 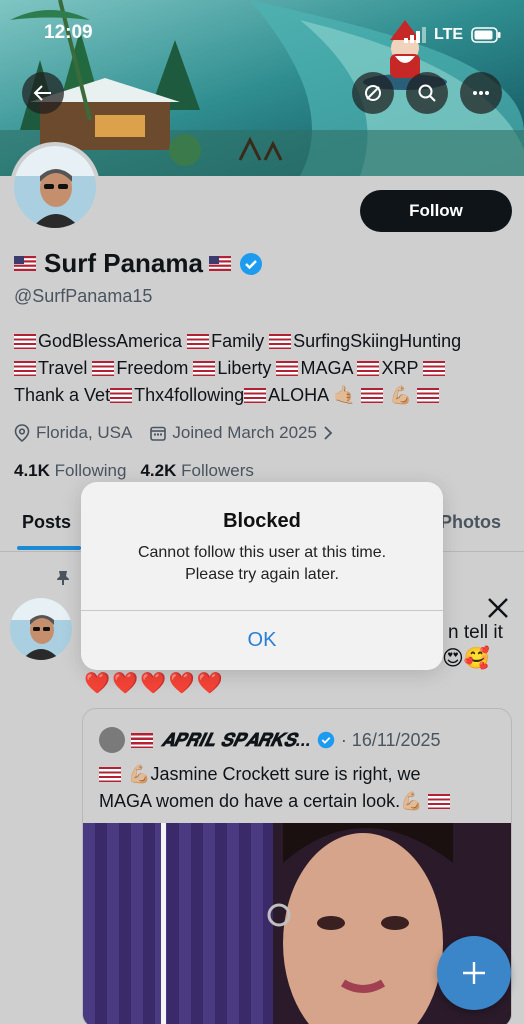 I want to click on ban-icon, so click(x=373, y=93).